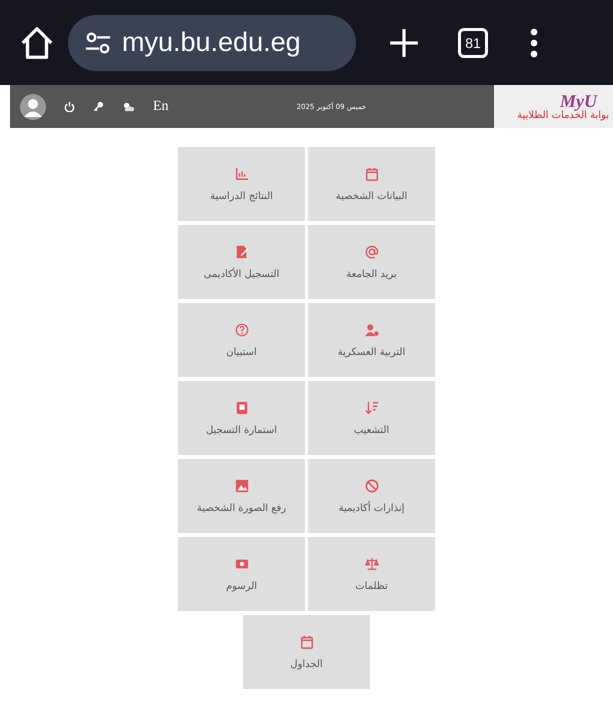 The width and height of the screenshot is (613, 709). I want to click on sort-icon, so click(371, 407).